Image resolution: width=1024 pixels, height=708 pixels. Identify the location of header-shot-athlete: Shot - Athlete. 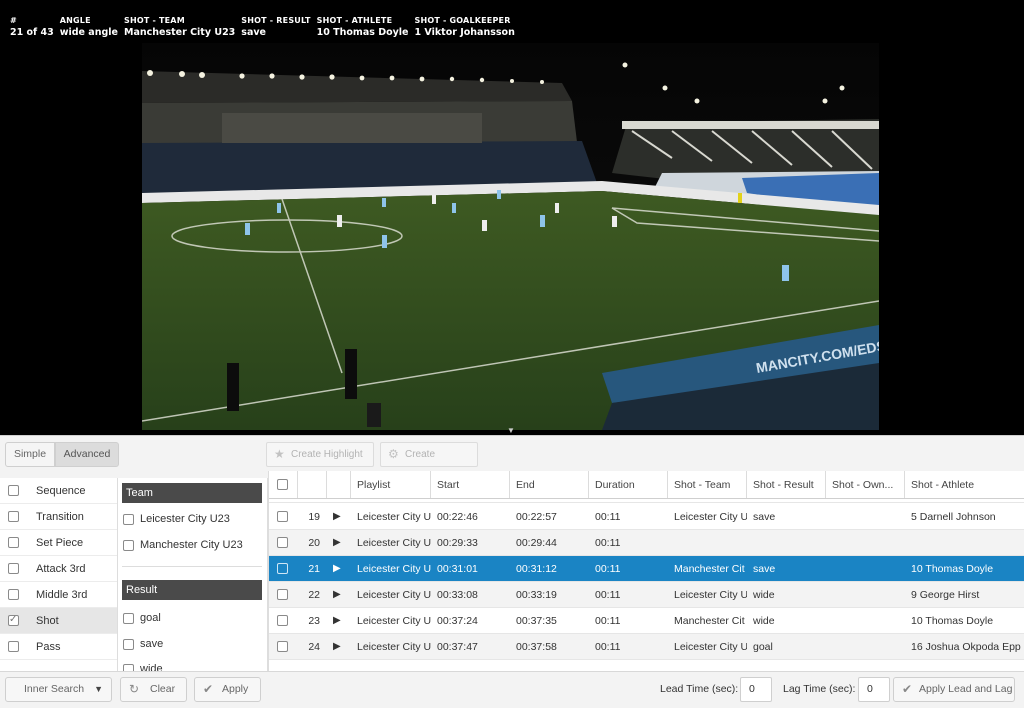
(964, 484).